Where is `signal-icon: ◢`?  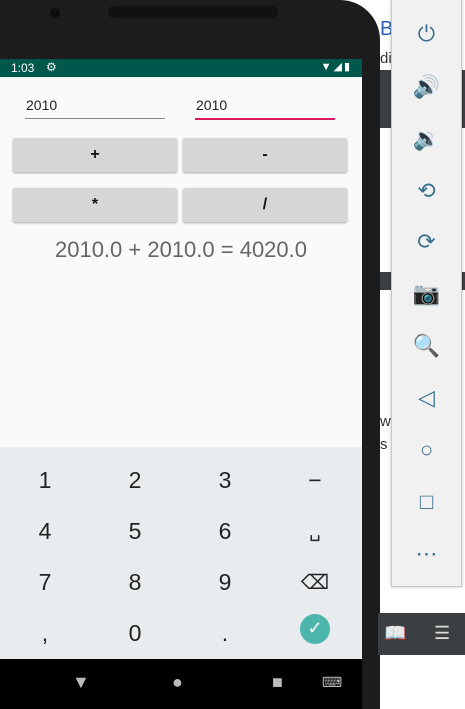 signal-icon: ◢ is located at coordinates (338, 67).